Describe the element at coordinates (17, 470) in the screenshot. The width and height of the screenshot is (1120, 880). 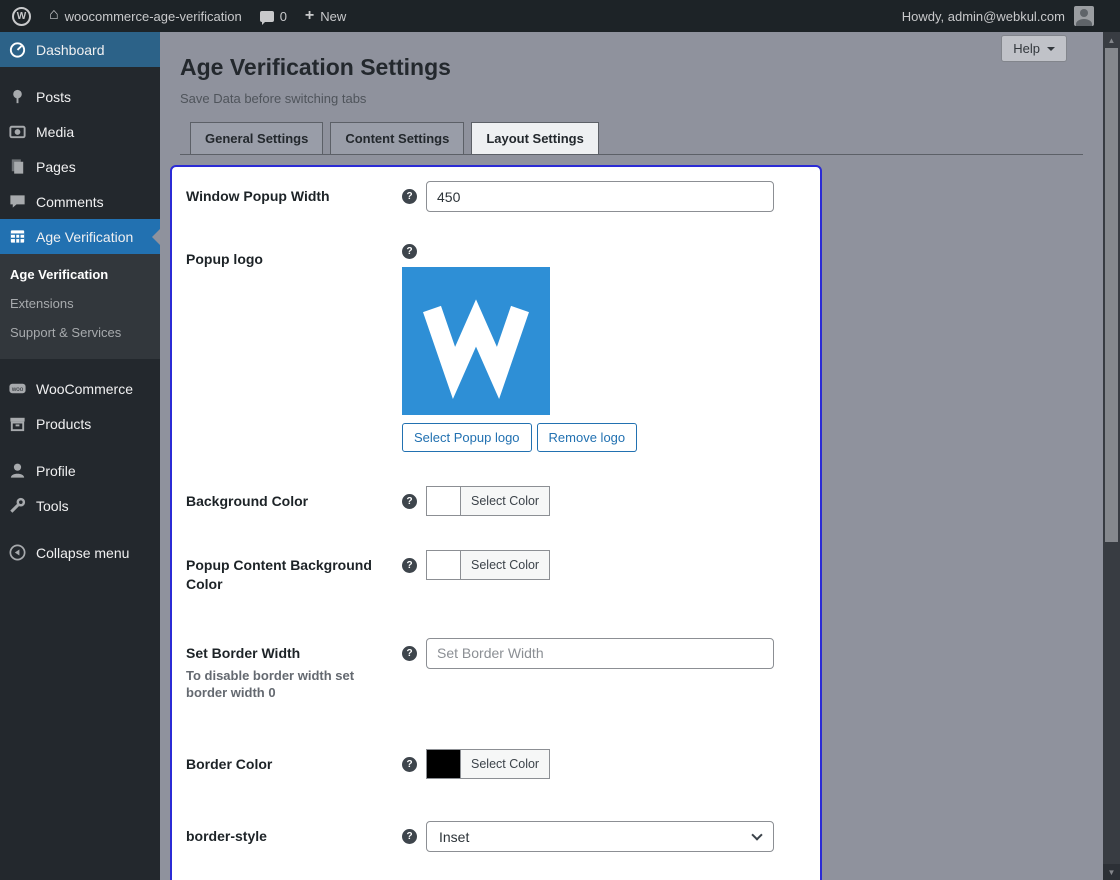
I see `profile-icon` at that location.